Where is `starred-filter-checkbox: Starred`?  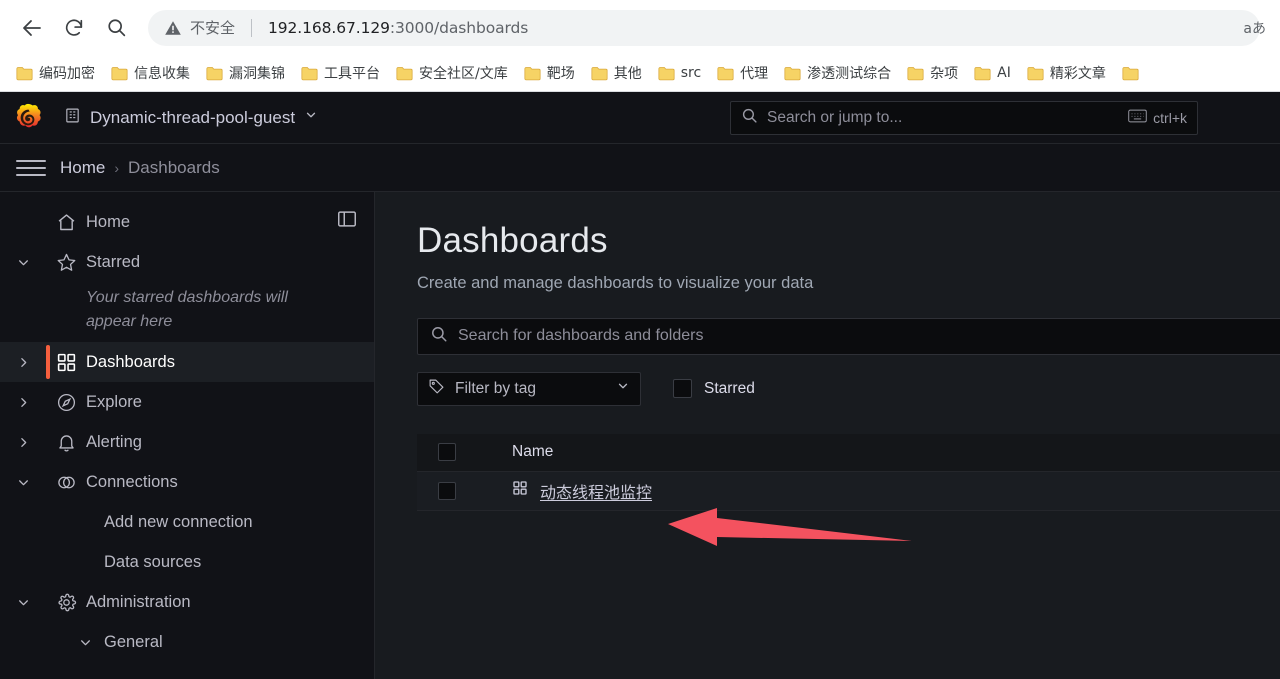 starred-filter-checkbox: Starred is located at coordinates (714, 388).